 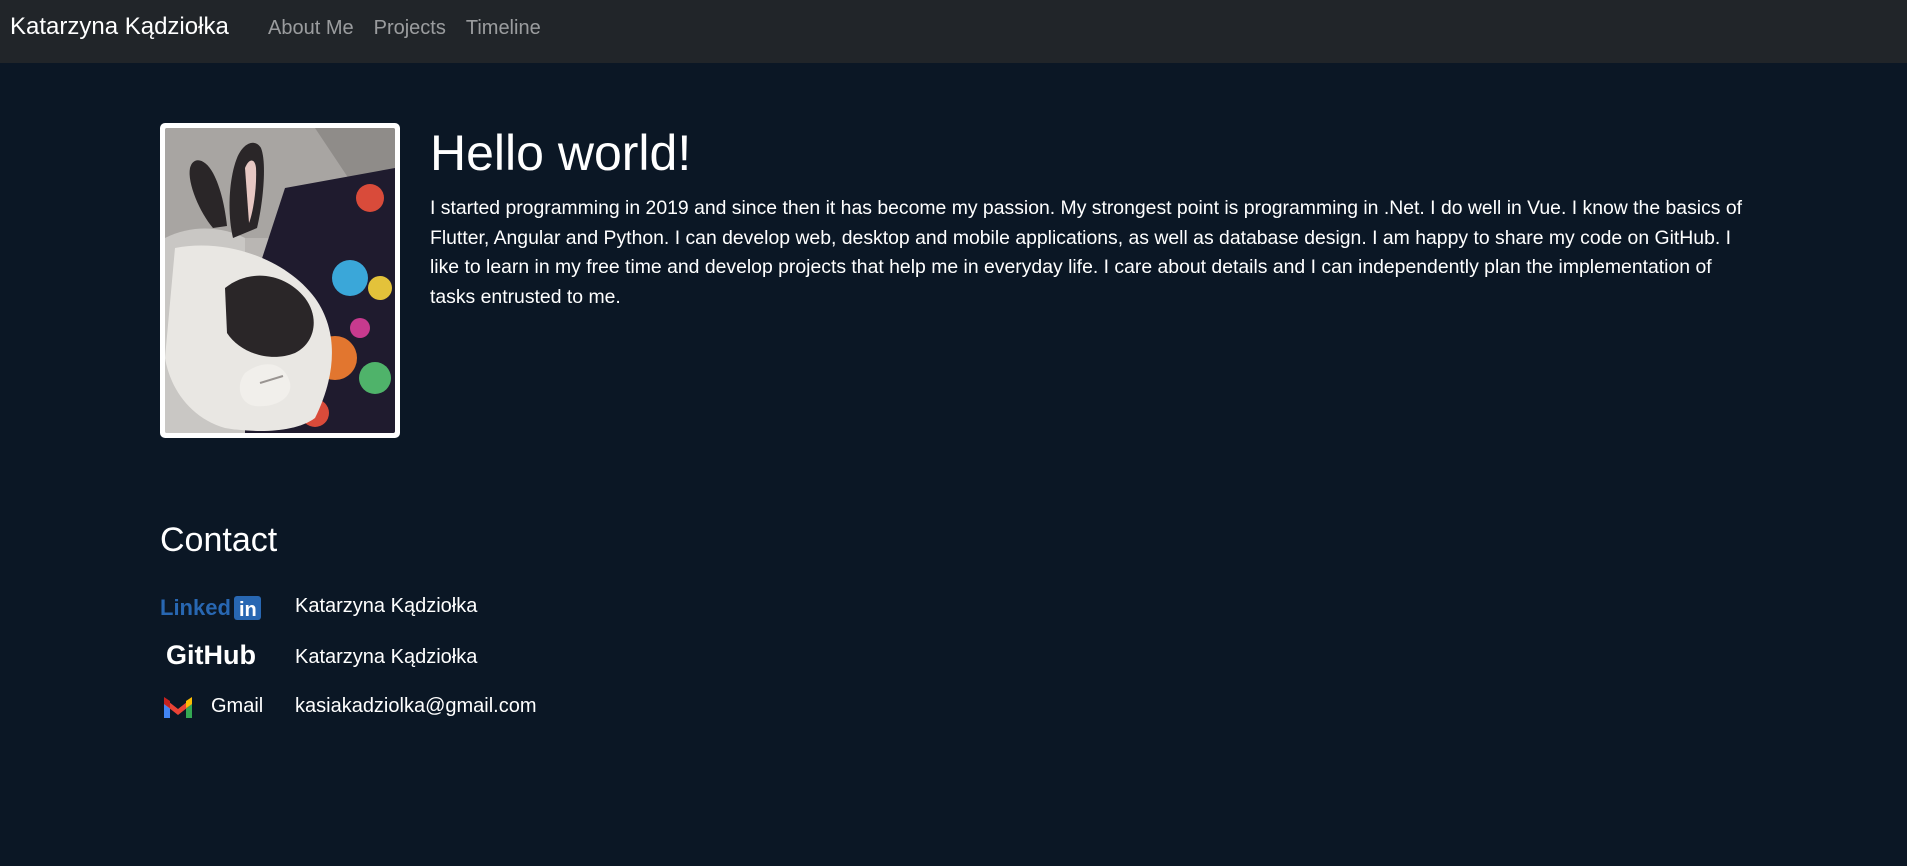 I want to click on nav-link-timeline: Timeline, so click(x=503, y=28).